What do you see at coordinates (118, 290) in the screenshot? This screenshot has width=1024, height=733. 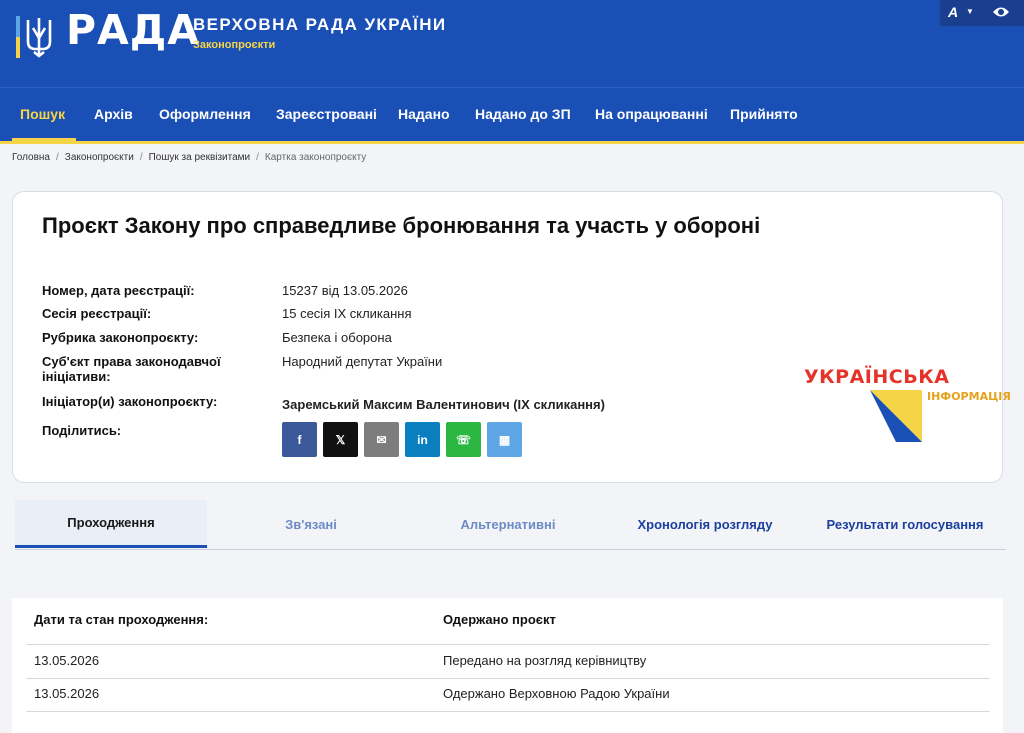 I see `field-label-number: Номер, дата реєстрації:` at bounding box center [118, 290].